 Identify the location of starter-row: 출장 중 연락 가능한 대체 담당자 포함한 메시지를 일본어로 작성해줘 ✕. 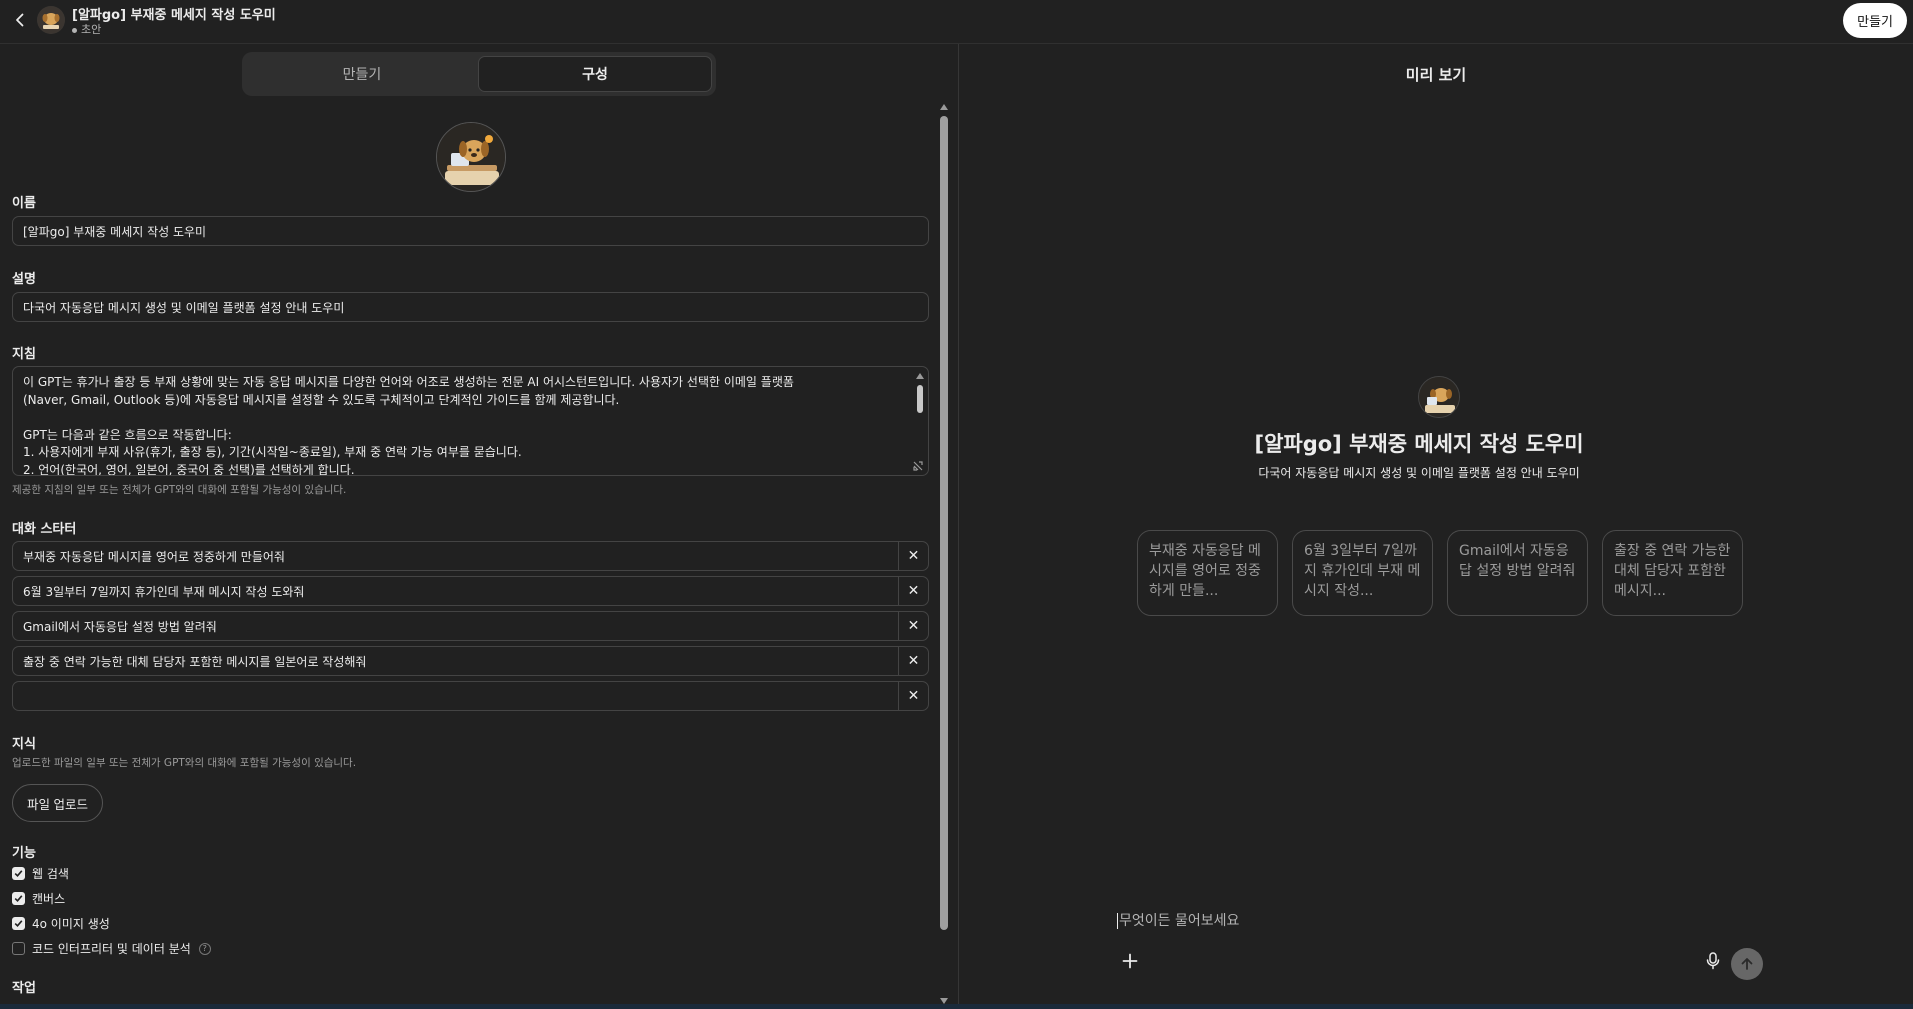
(470, 661).